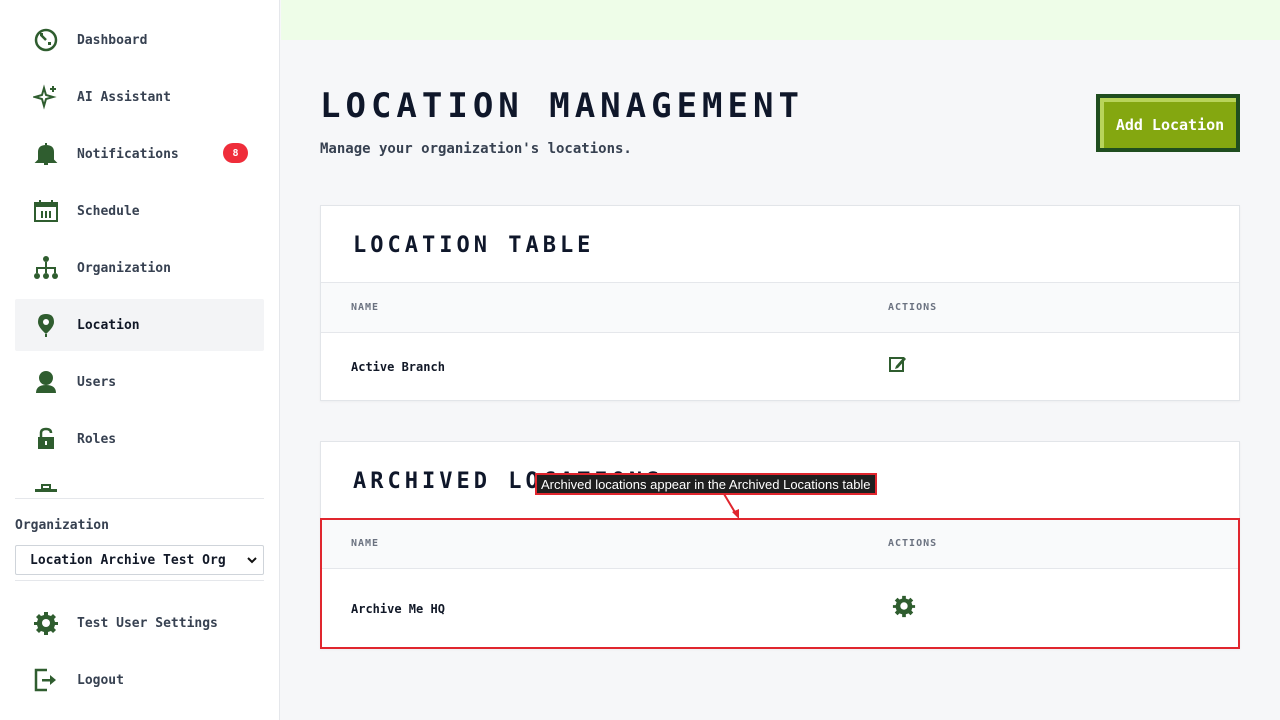 The width and height of the screenshot is (1280, 720). What do you see at coordinates (474, 245) in the screenshot?
I see `location-table-title: LOCATION TABLE` at bounding box center [474, 245].